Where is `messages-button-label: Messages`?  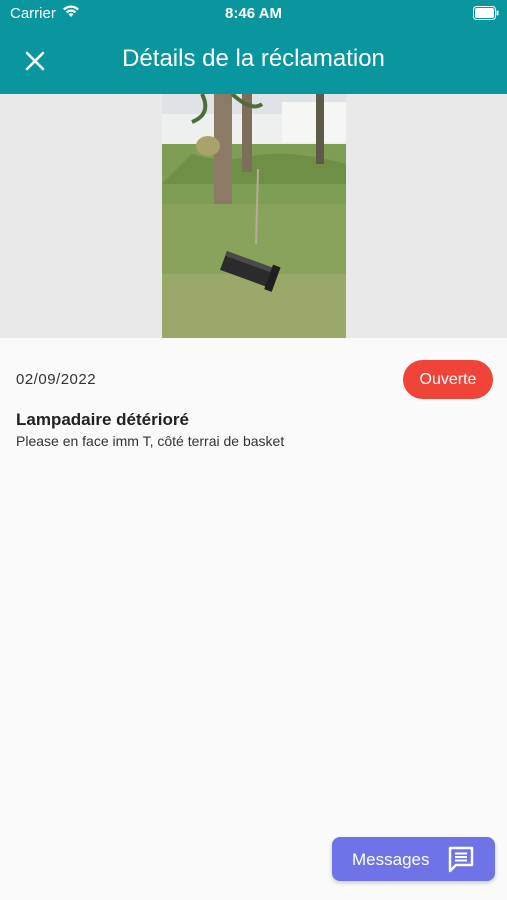 messages-button-label: Messages is located at coordinates (391, 859).